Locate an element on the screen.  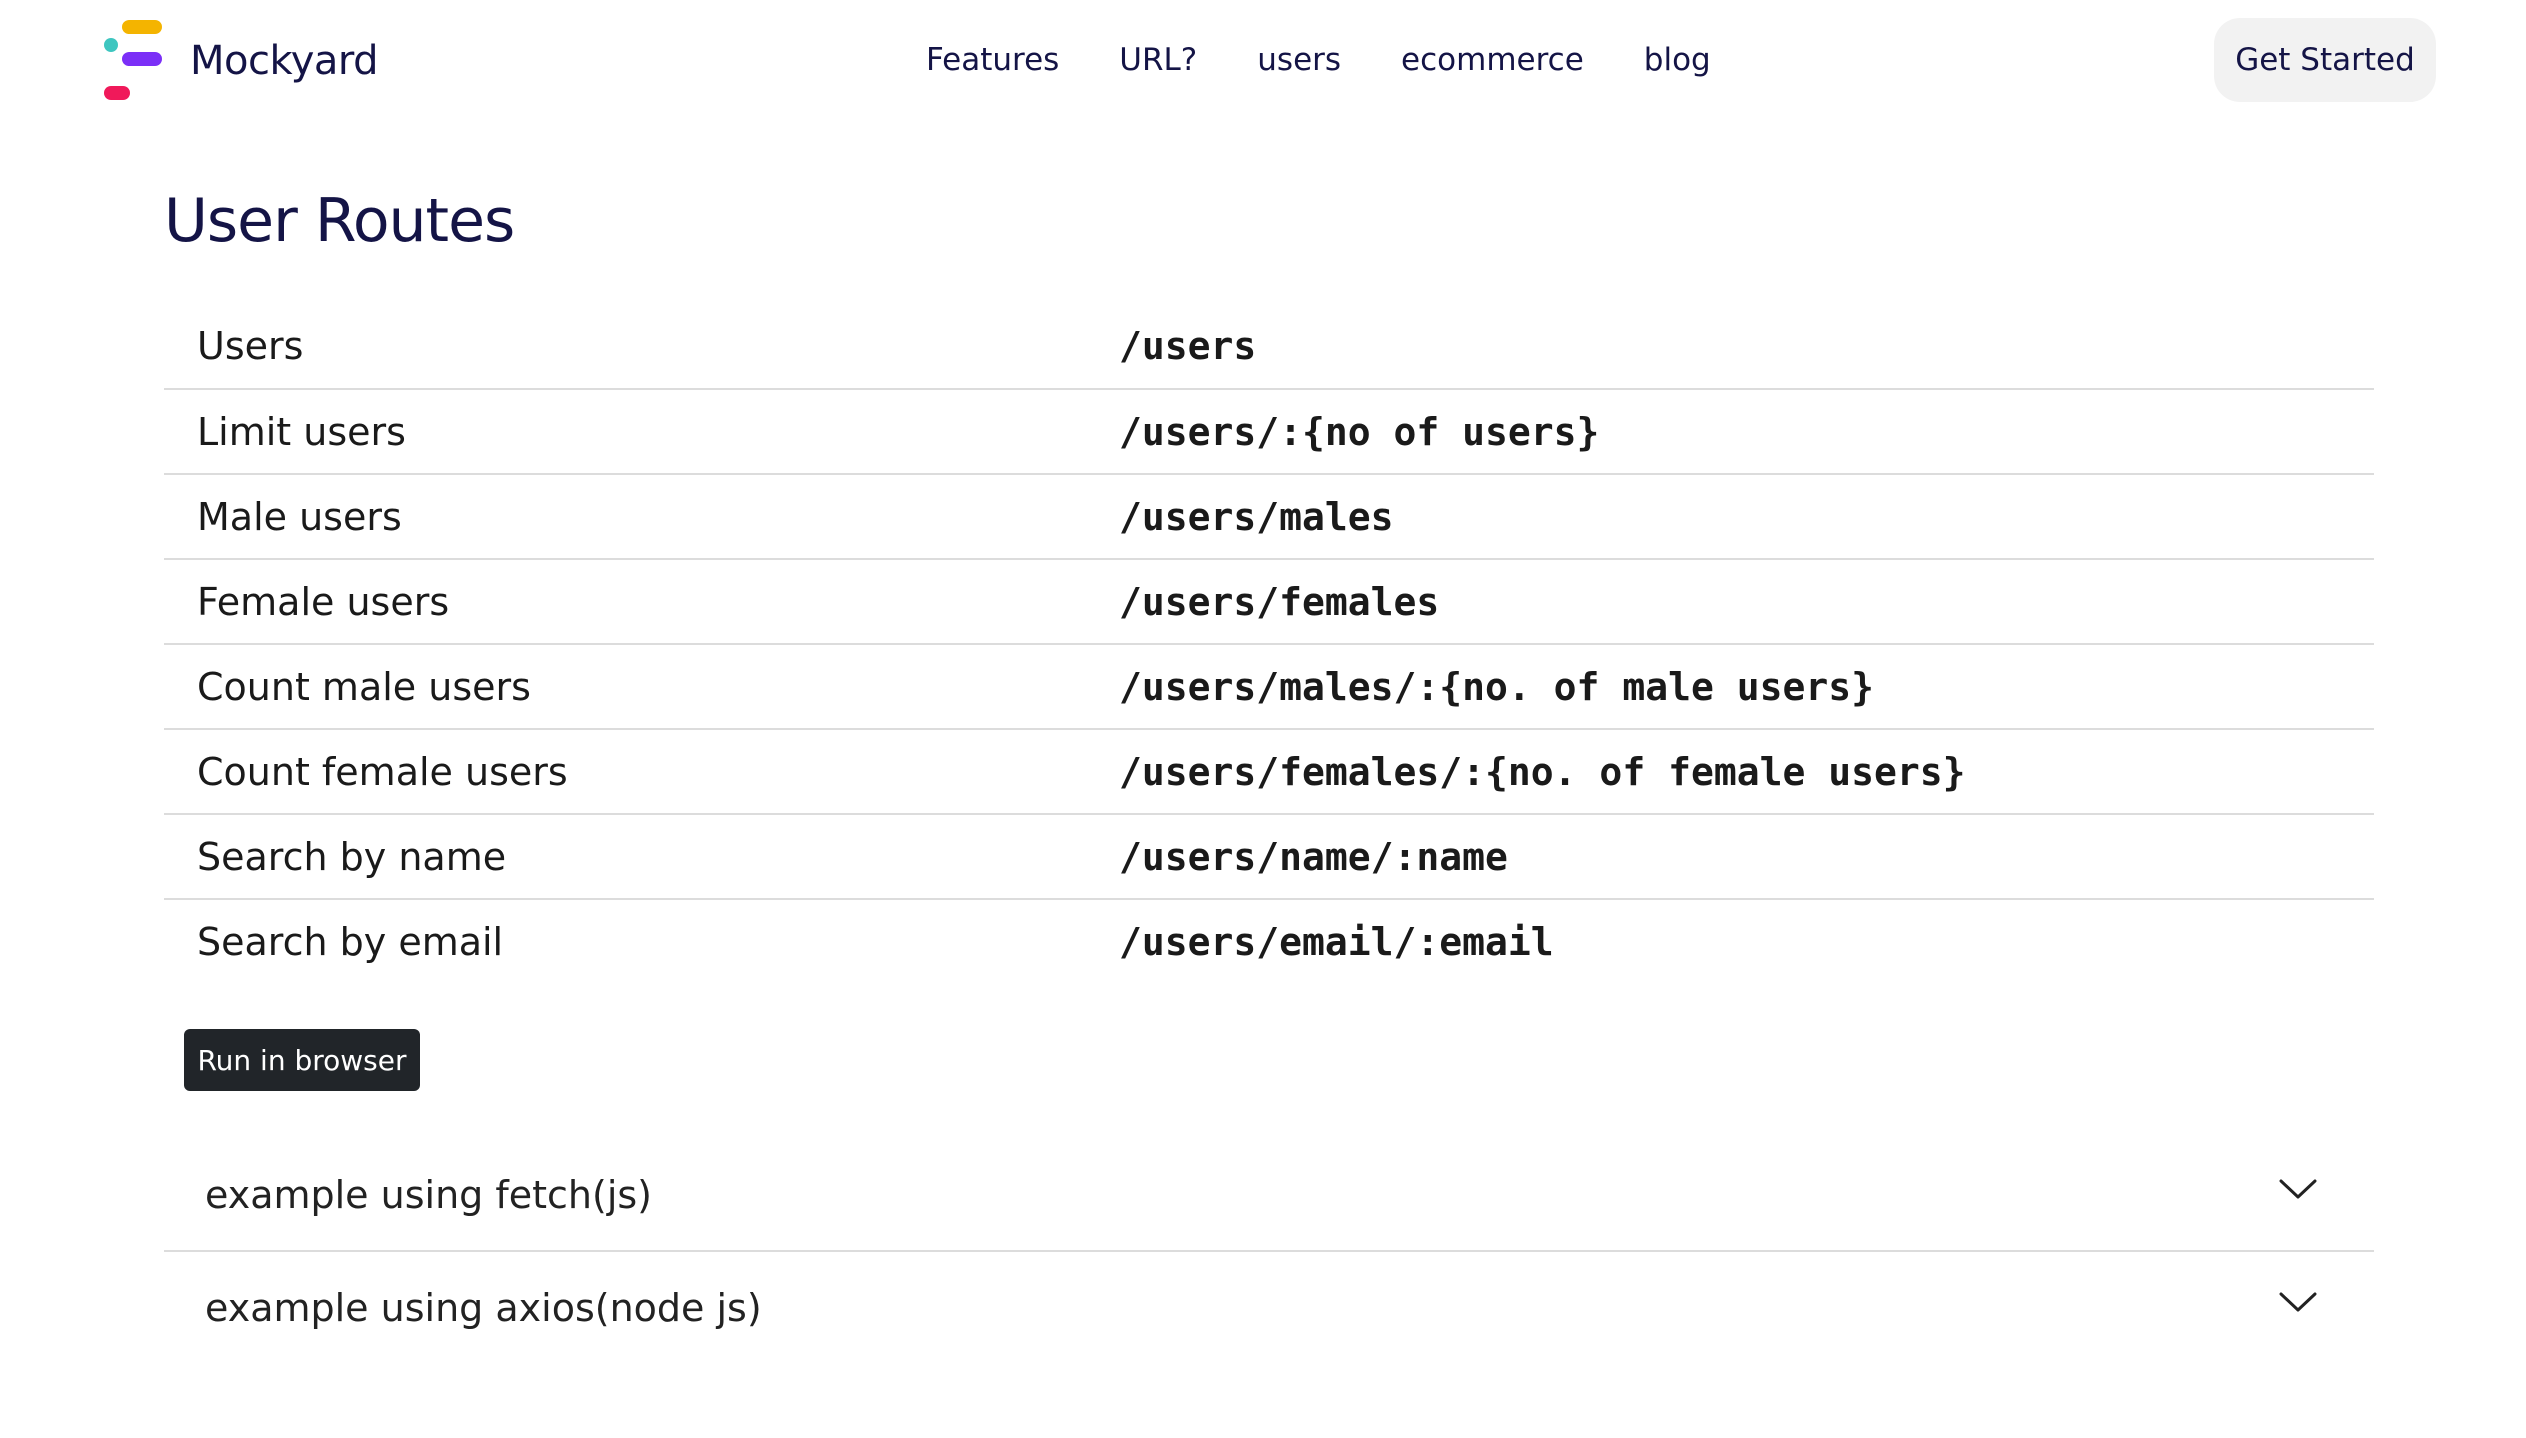
route-name: Female users is located at coordinates (641, 602).